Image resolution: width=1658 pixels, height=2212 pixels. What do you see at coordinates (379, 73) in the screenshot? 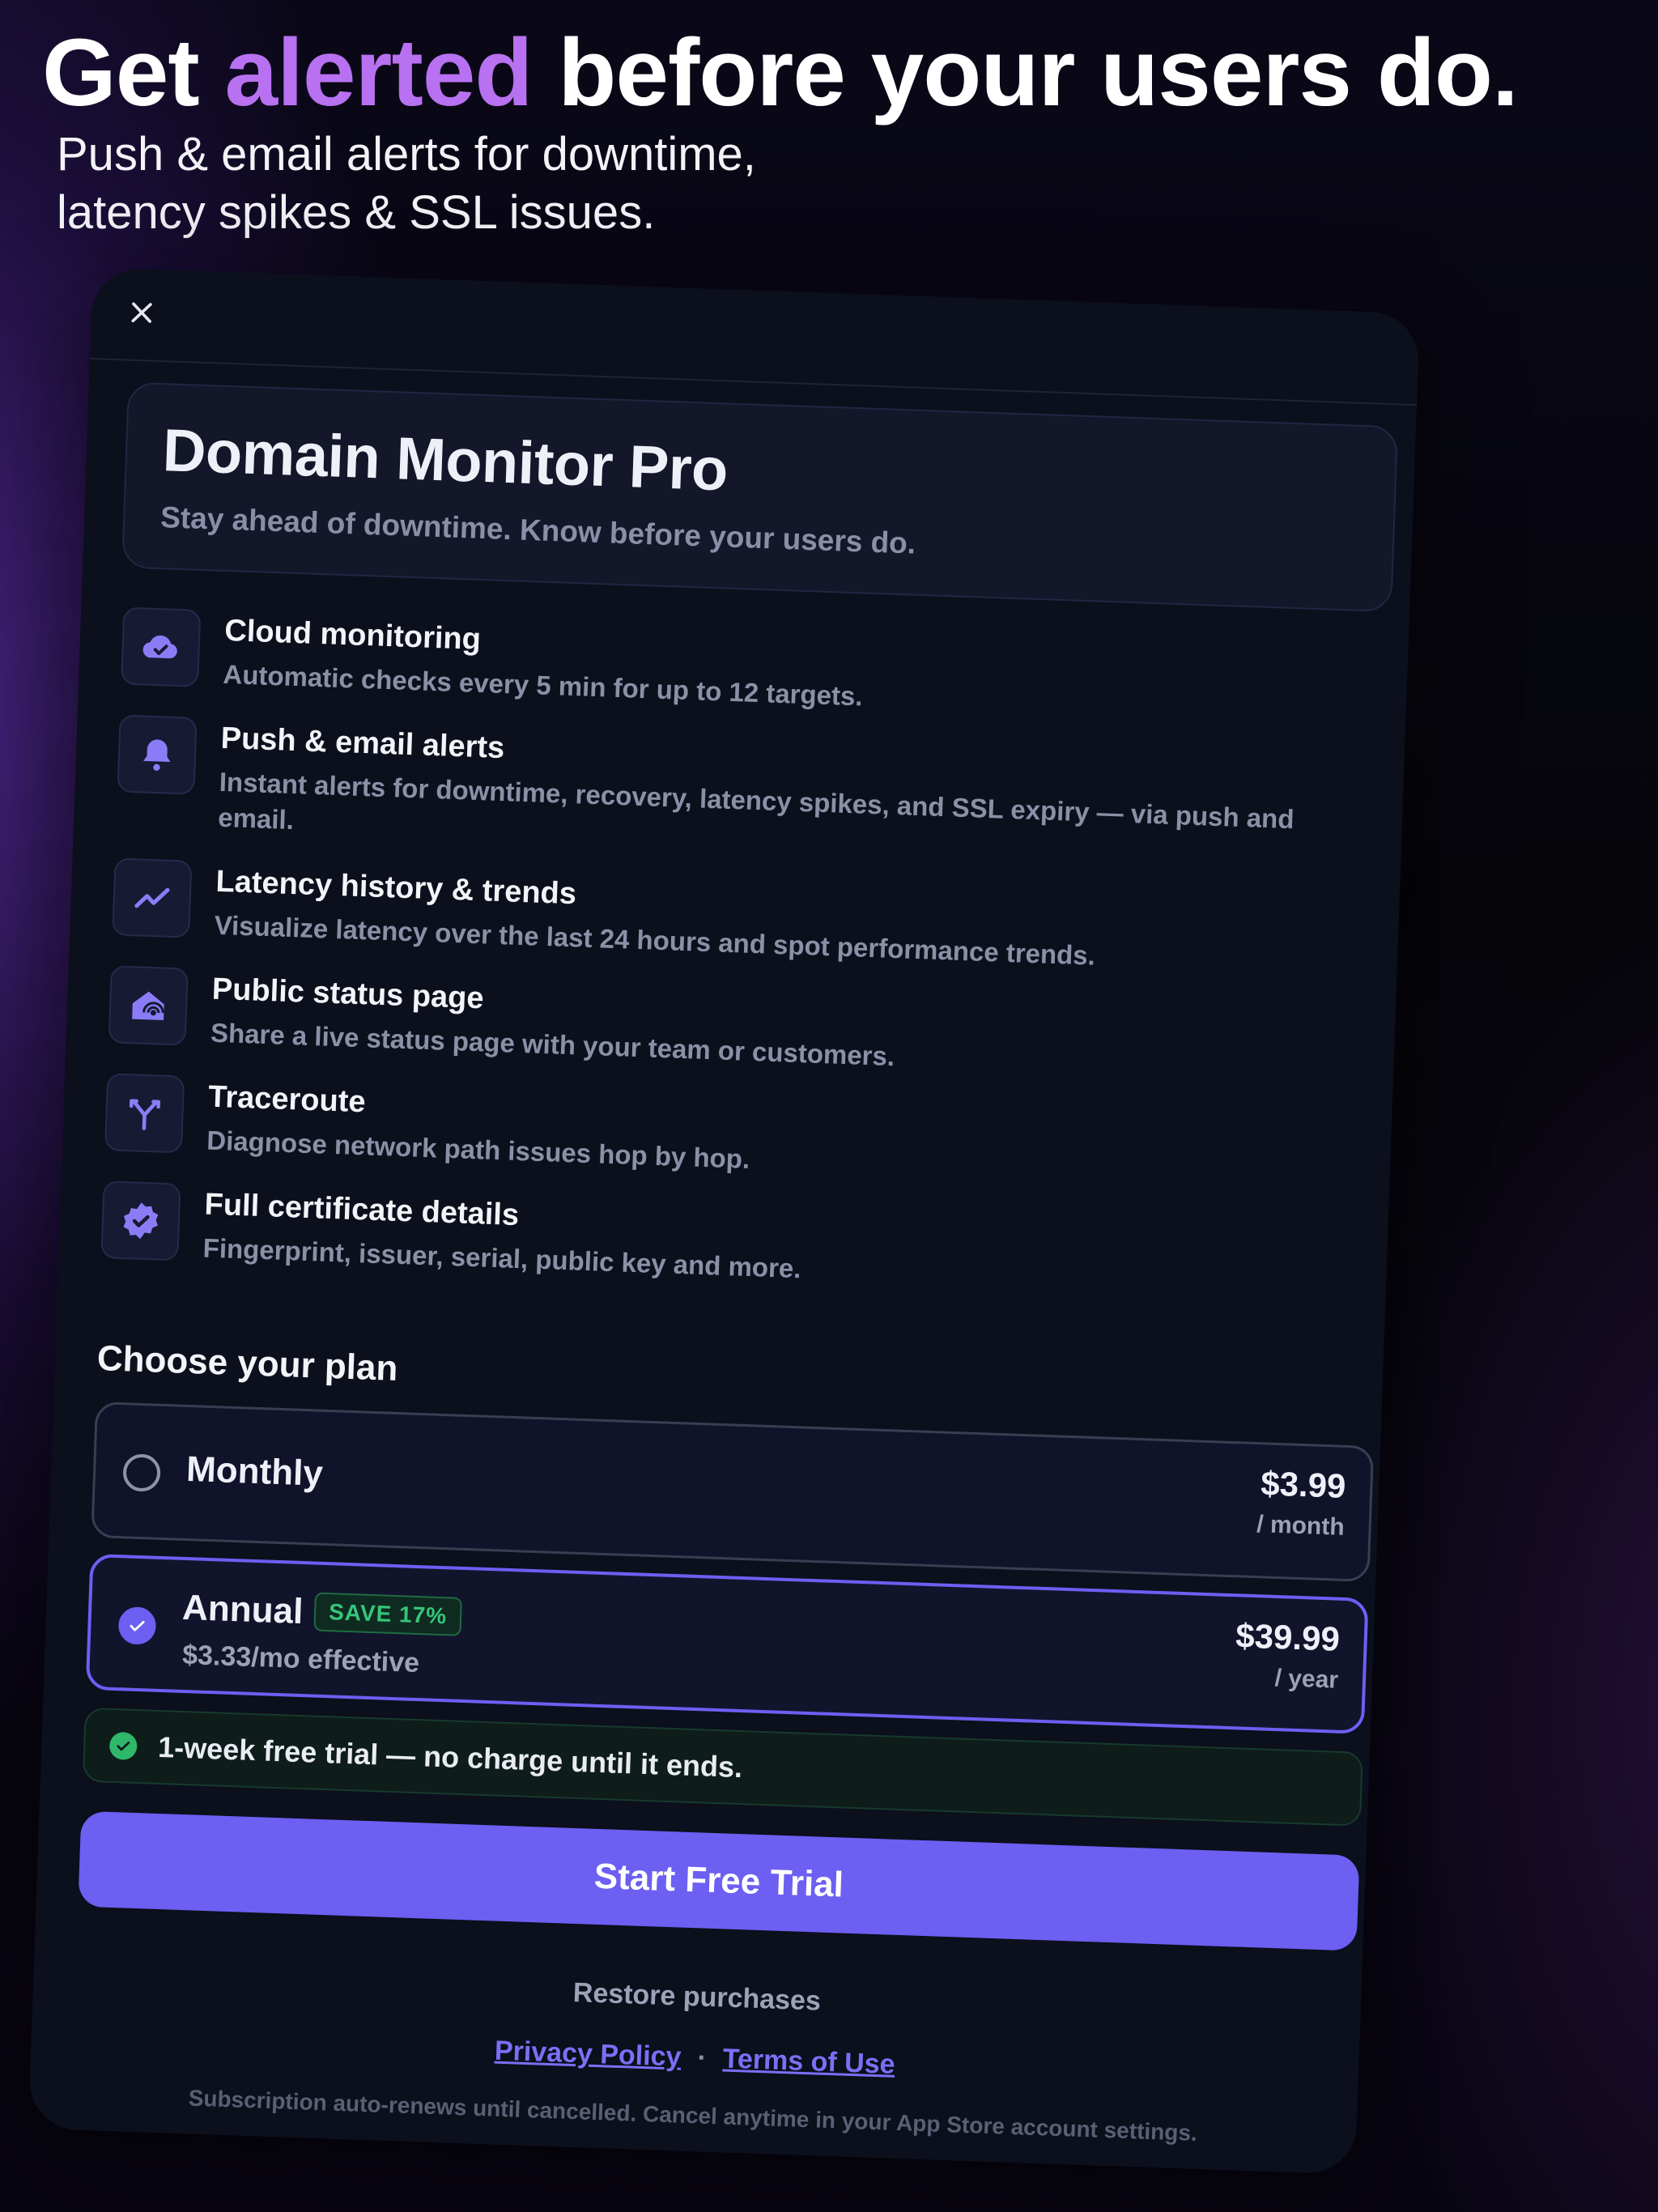
I see `headline-accent: alerted` at bounding box center [379, 73].